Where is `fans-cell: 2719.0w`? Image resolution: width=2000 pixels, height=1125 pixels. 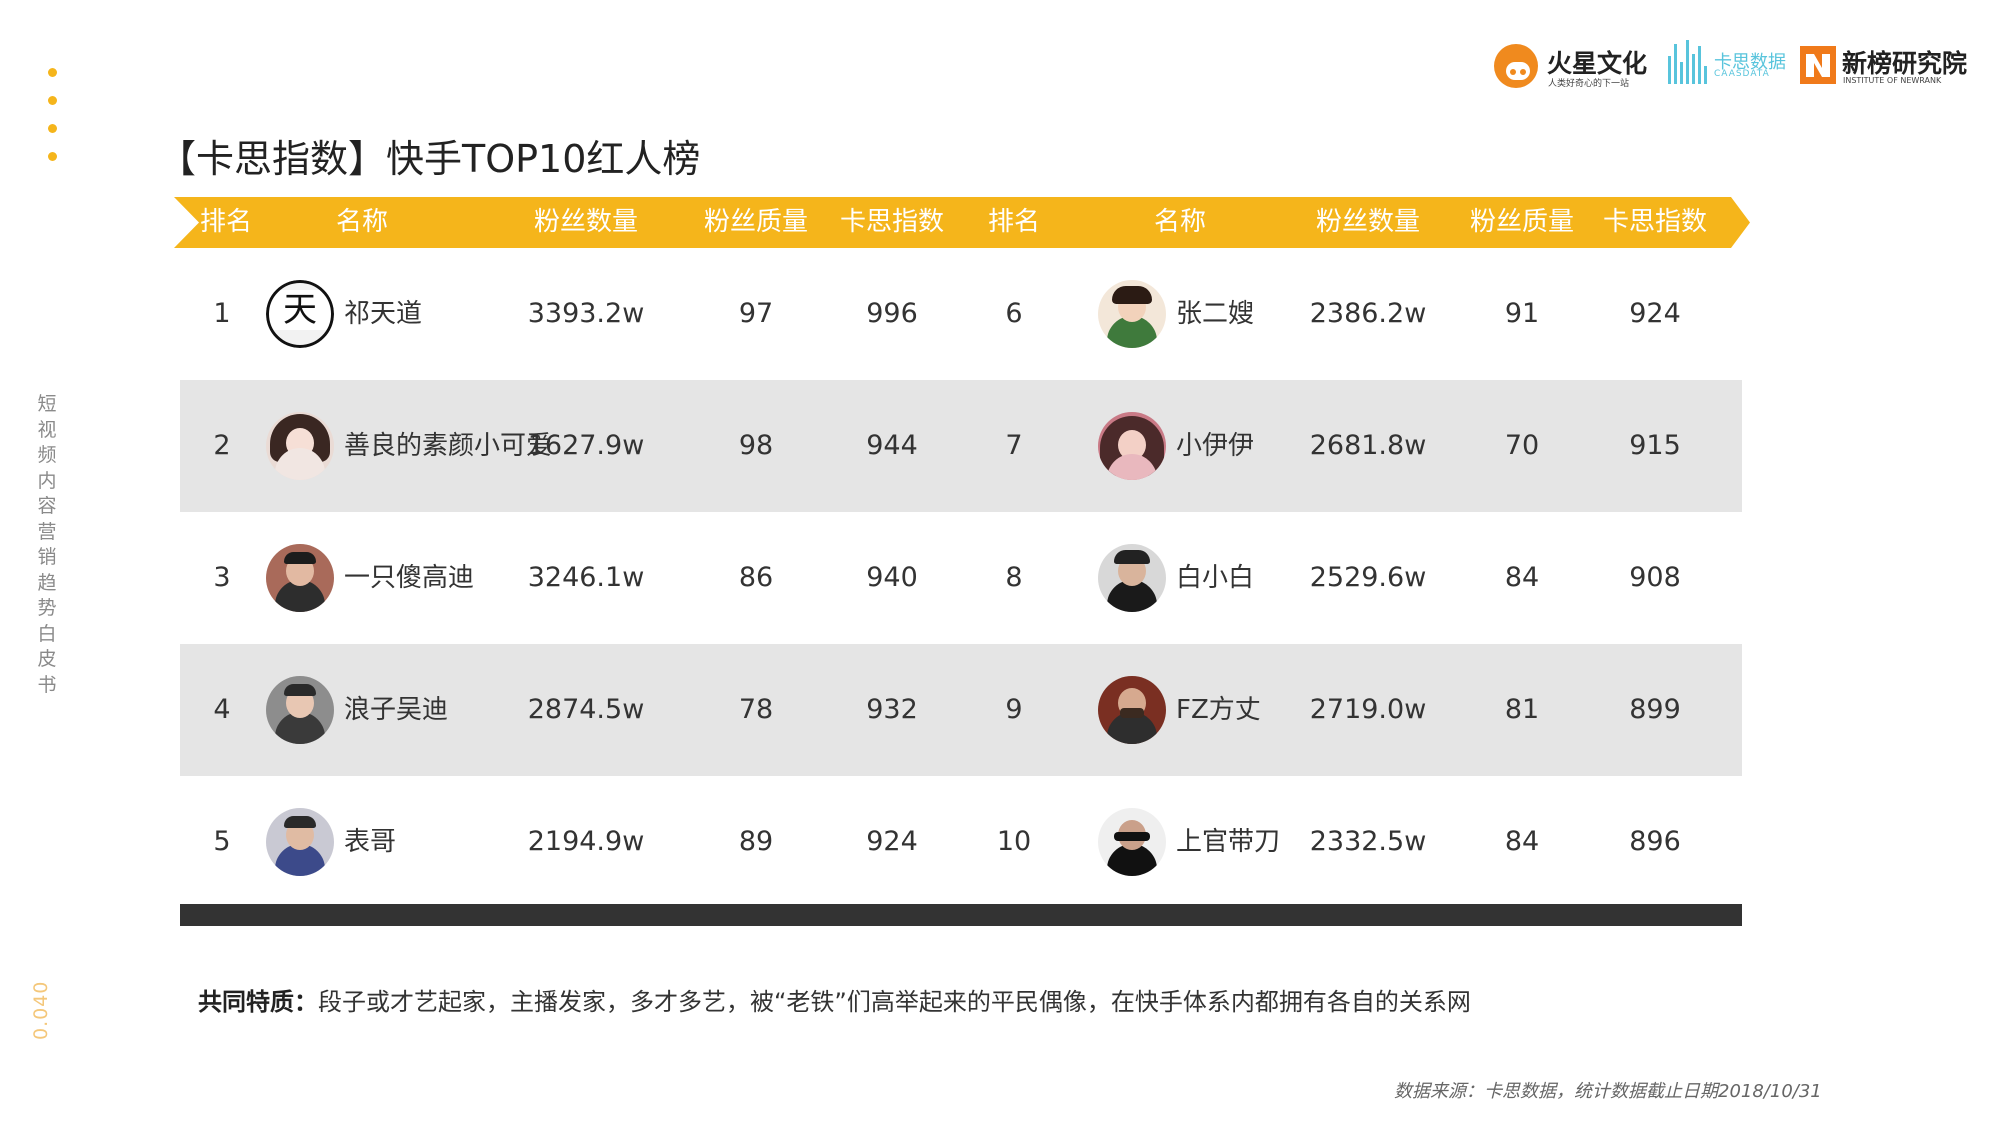
fans-cell: 2719.0w is located at coordinates (1368, 709).